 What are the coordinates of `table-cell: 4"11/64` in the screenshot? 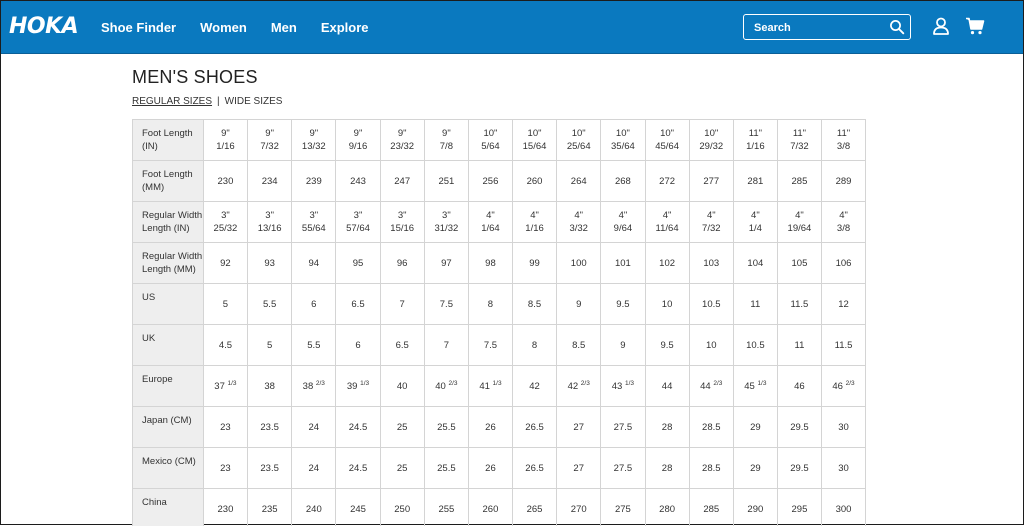 It's located at (667, 222).